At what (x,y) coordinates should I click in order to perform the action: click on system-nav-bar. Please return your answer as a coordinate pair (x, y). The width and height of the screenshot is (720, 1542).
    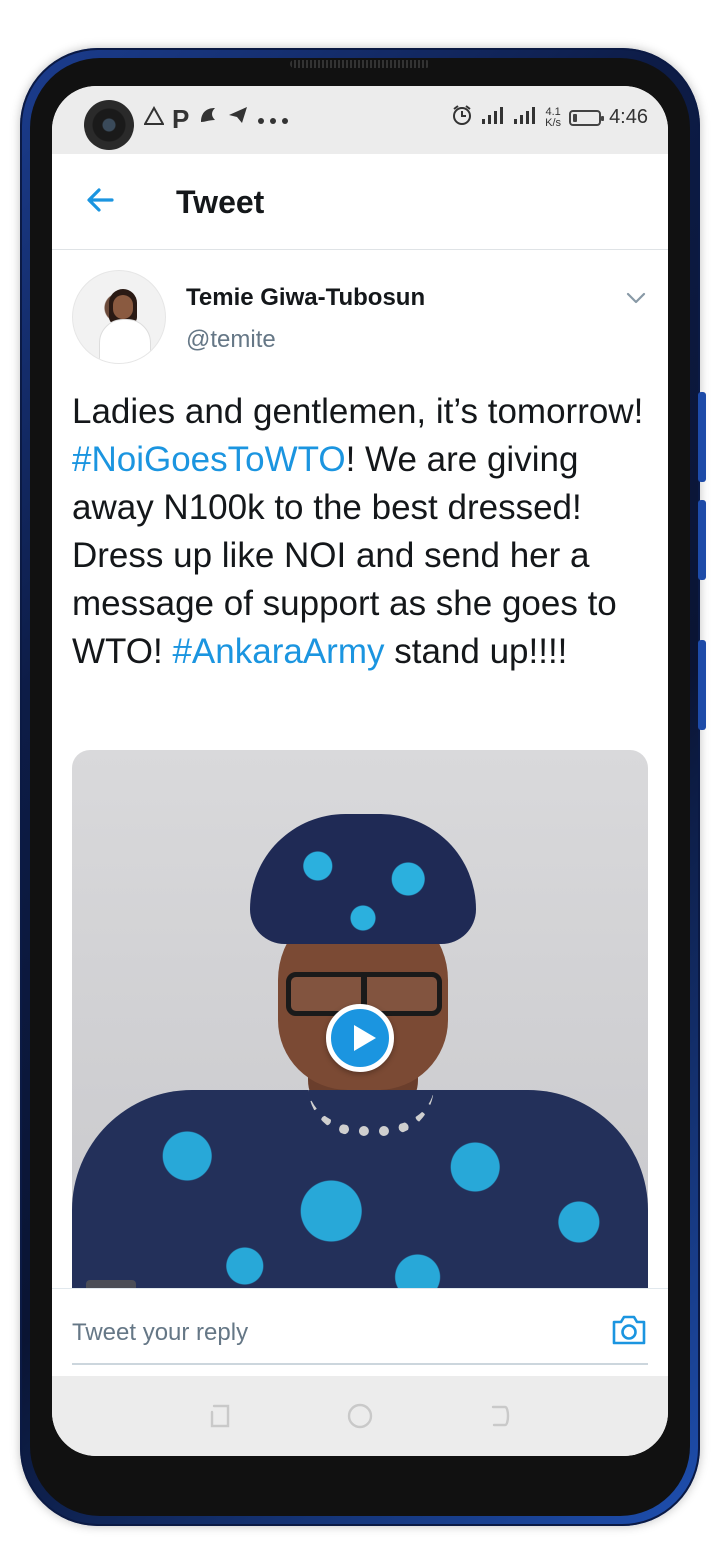
    Looking at the image, I should click on (360, 1416).